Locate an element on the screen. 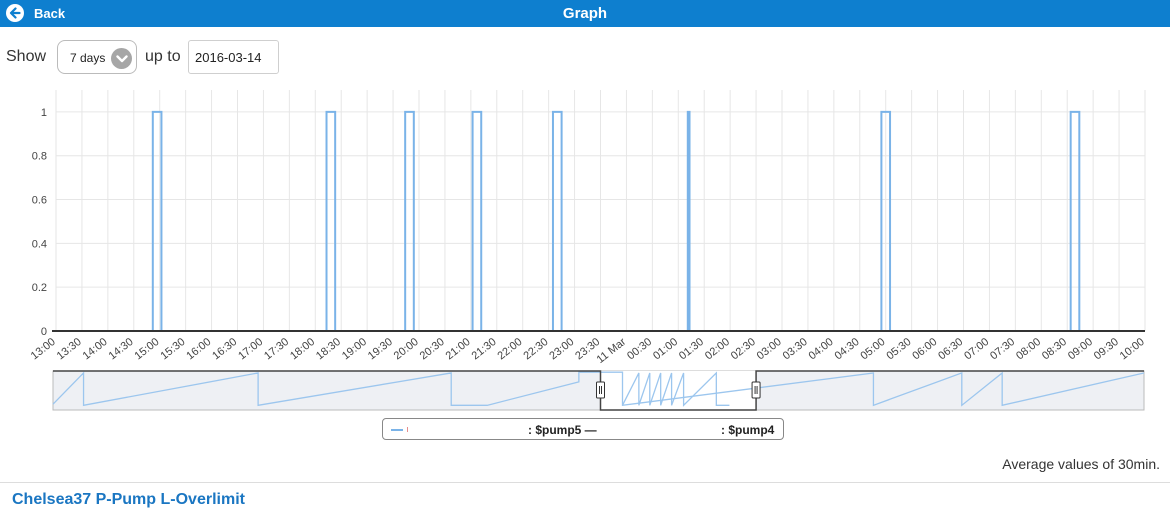 Image resolution: width=1170 pixels, height=517 pixels. average-note: Average values of 30min. is located at coordinates (1081, 464).